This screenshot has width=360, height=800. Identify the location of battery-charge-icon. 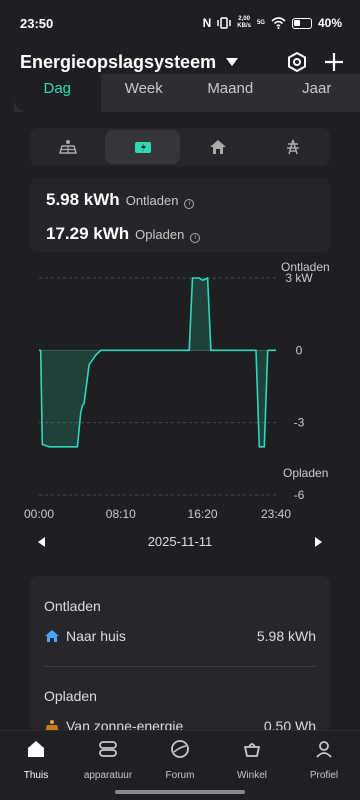
(142, 147).